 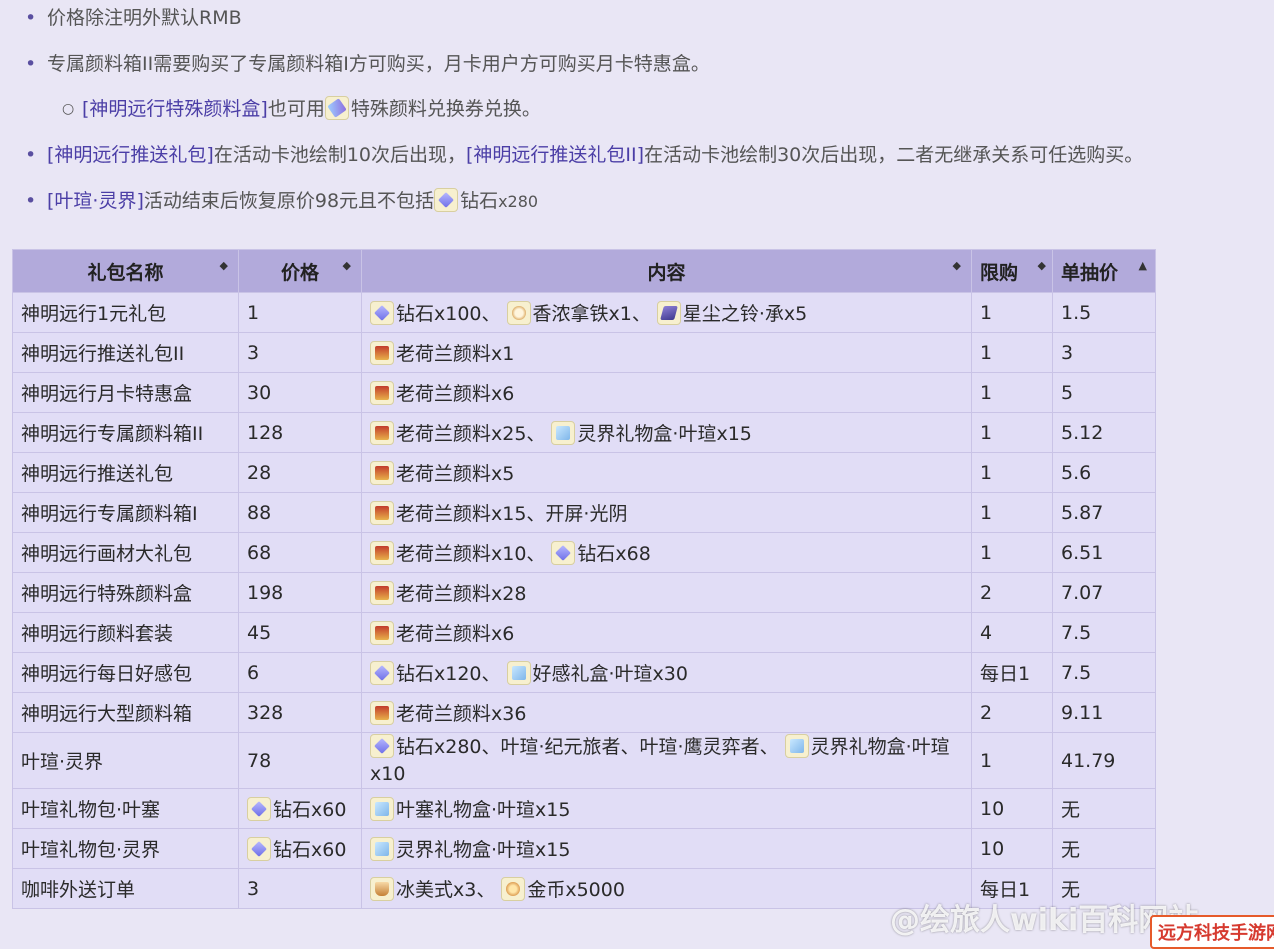 I want to click on note-text: 在活动卡池绘制30次后出现，二者无继承关系可任选购买。, so click(x=894, y=155).